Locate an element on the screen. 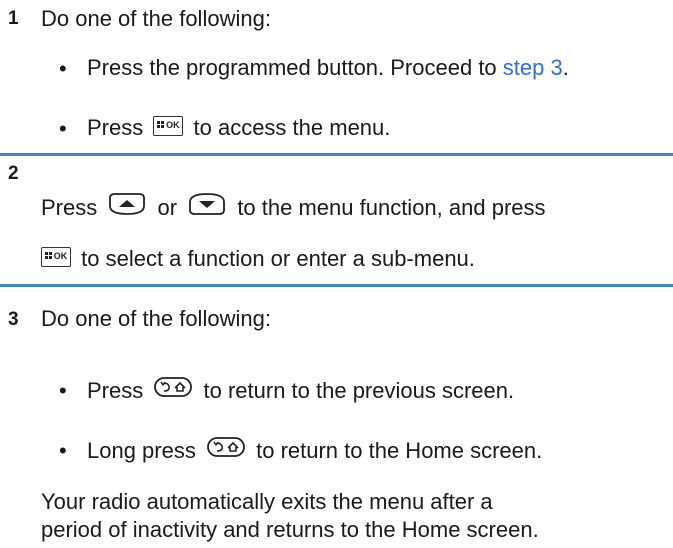 This screenshot has height=548, width=673. up-arrow-key-icon is located at coordinates (127, 206).